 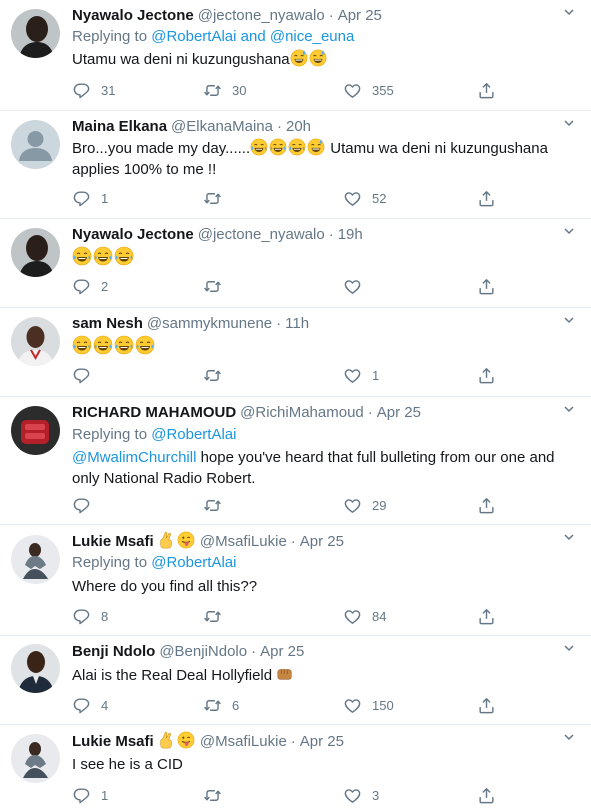 I want to click on mention-link: @nice_euna, so click(x=312, y=36).